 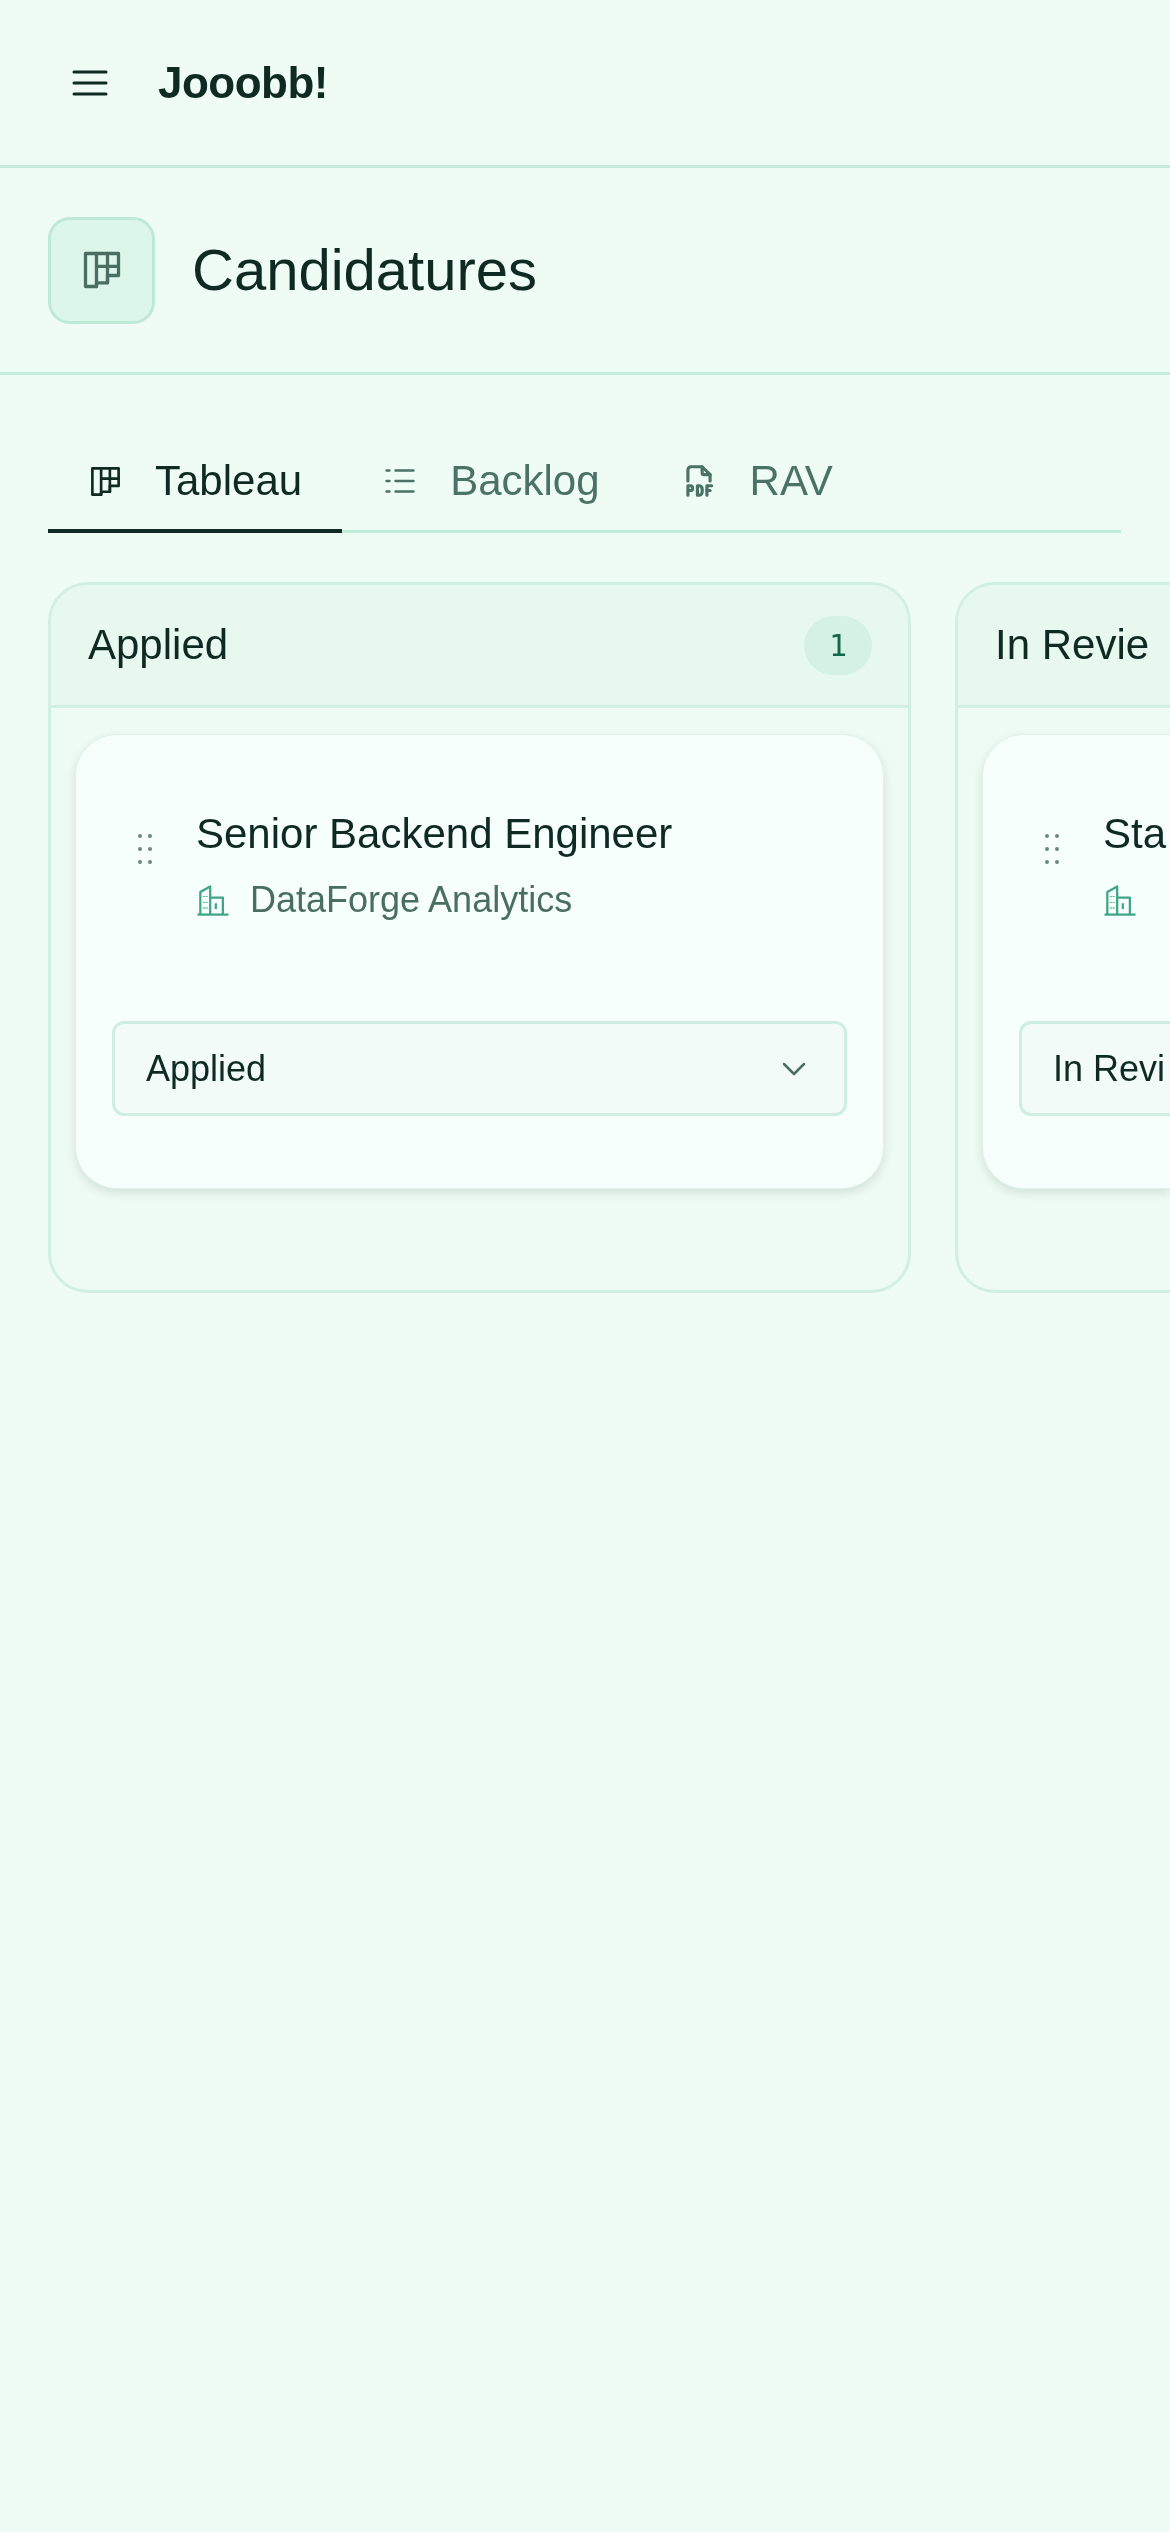 What do you see at coordinates (101, 270) in the screenshot?
I see `kanban-board-icon` at bounding box center [101, 270].